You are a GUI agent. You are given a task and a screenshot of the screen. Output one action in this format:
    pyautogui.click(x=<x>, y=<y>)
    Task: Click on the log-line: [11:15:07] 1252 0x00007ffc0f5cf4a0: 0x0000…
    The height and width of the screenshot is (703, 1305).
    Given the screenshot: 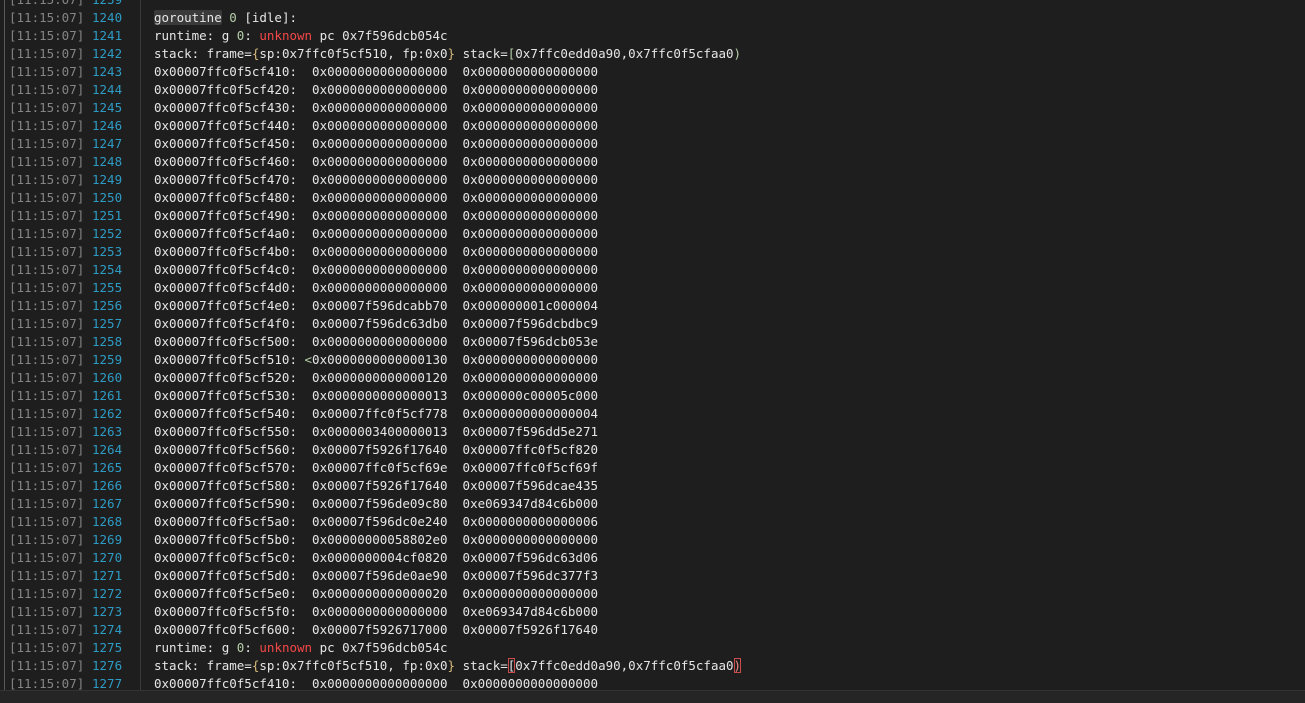 What is the action you would take?
    pyautogui.click(x=652, y=234)
    